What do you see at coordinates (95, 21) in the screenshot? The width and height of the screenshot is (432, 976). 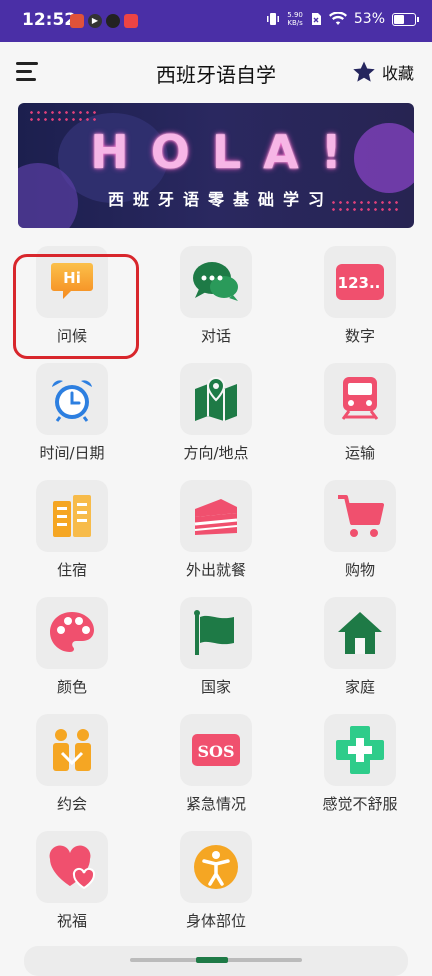 I see `play-icon: ▶` at bounding box center [95, 21].